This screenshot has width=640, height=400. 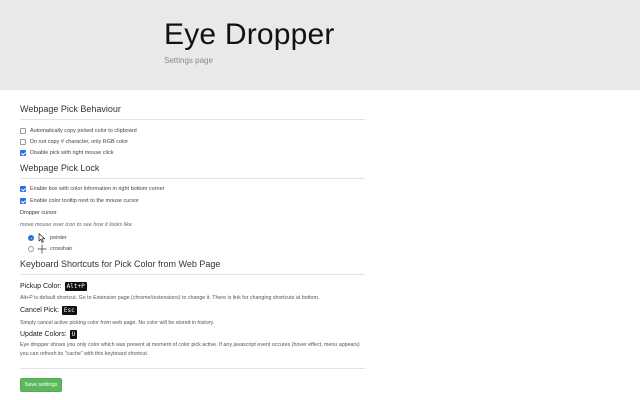 I want to click on page-subtitle: Settings page, so click(x=188, y=60).